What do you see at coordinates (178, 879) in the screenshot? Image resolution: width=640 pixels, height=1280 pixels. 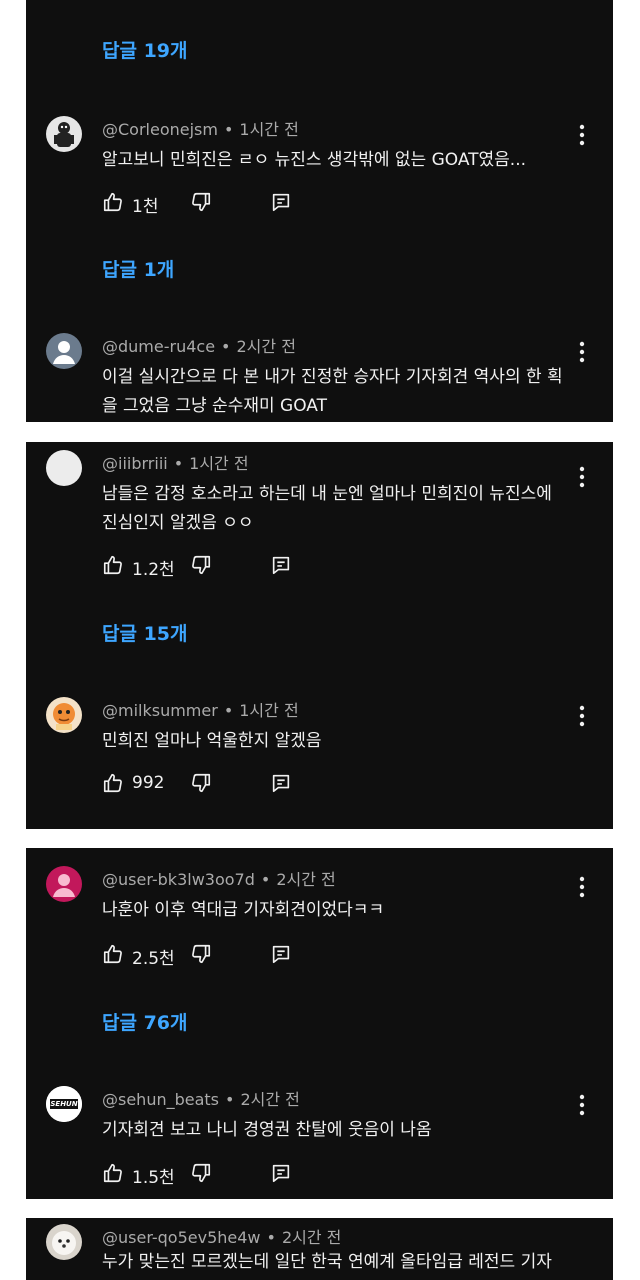 I see `comment-author: @user-bk3lw3oo7d` at bounding box center [178, 879].